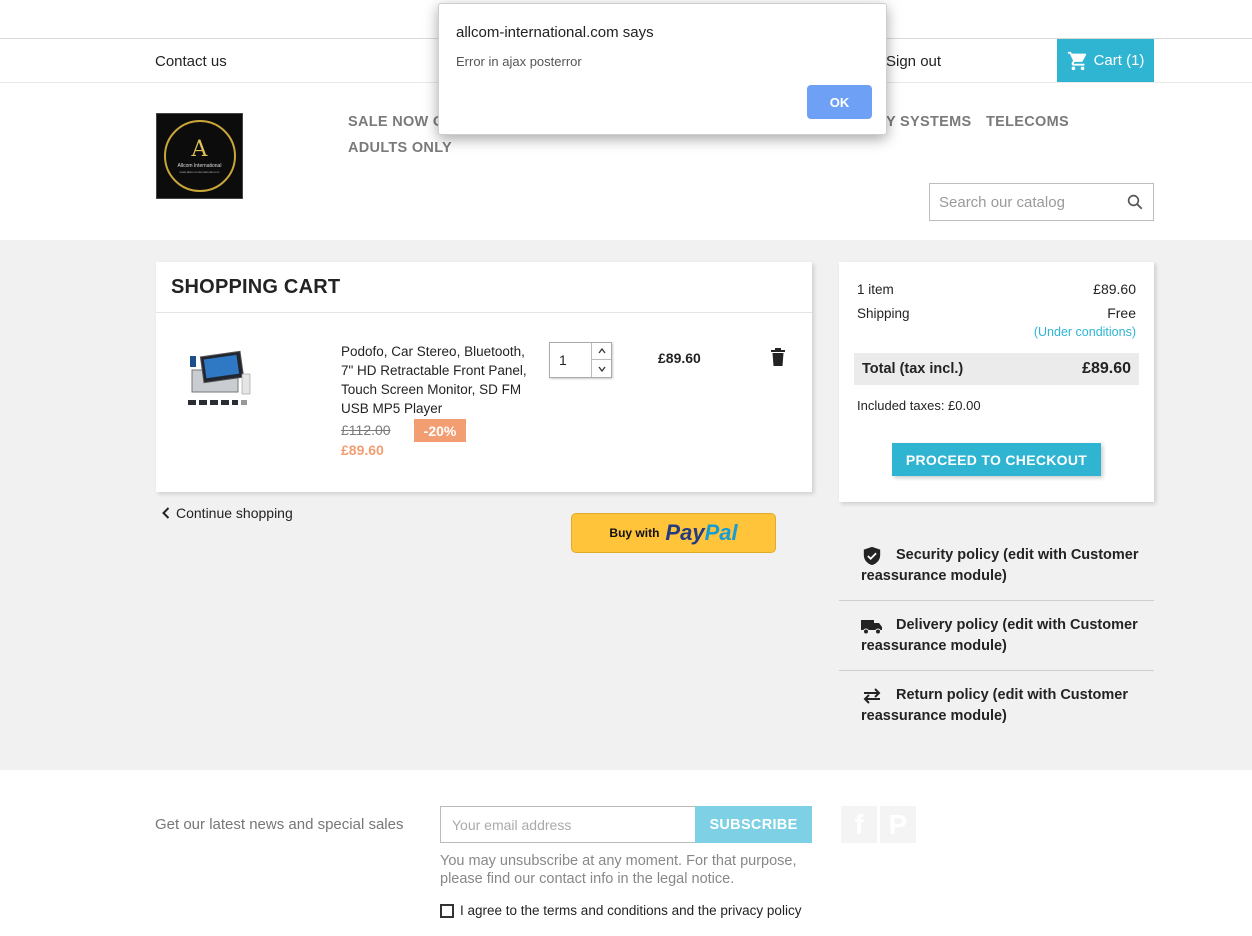  I want to click on continue-label: Continue shopping, so click(234, 513).